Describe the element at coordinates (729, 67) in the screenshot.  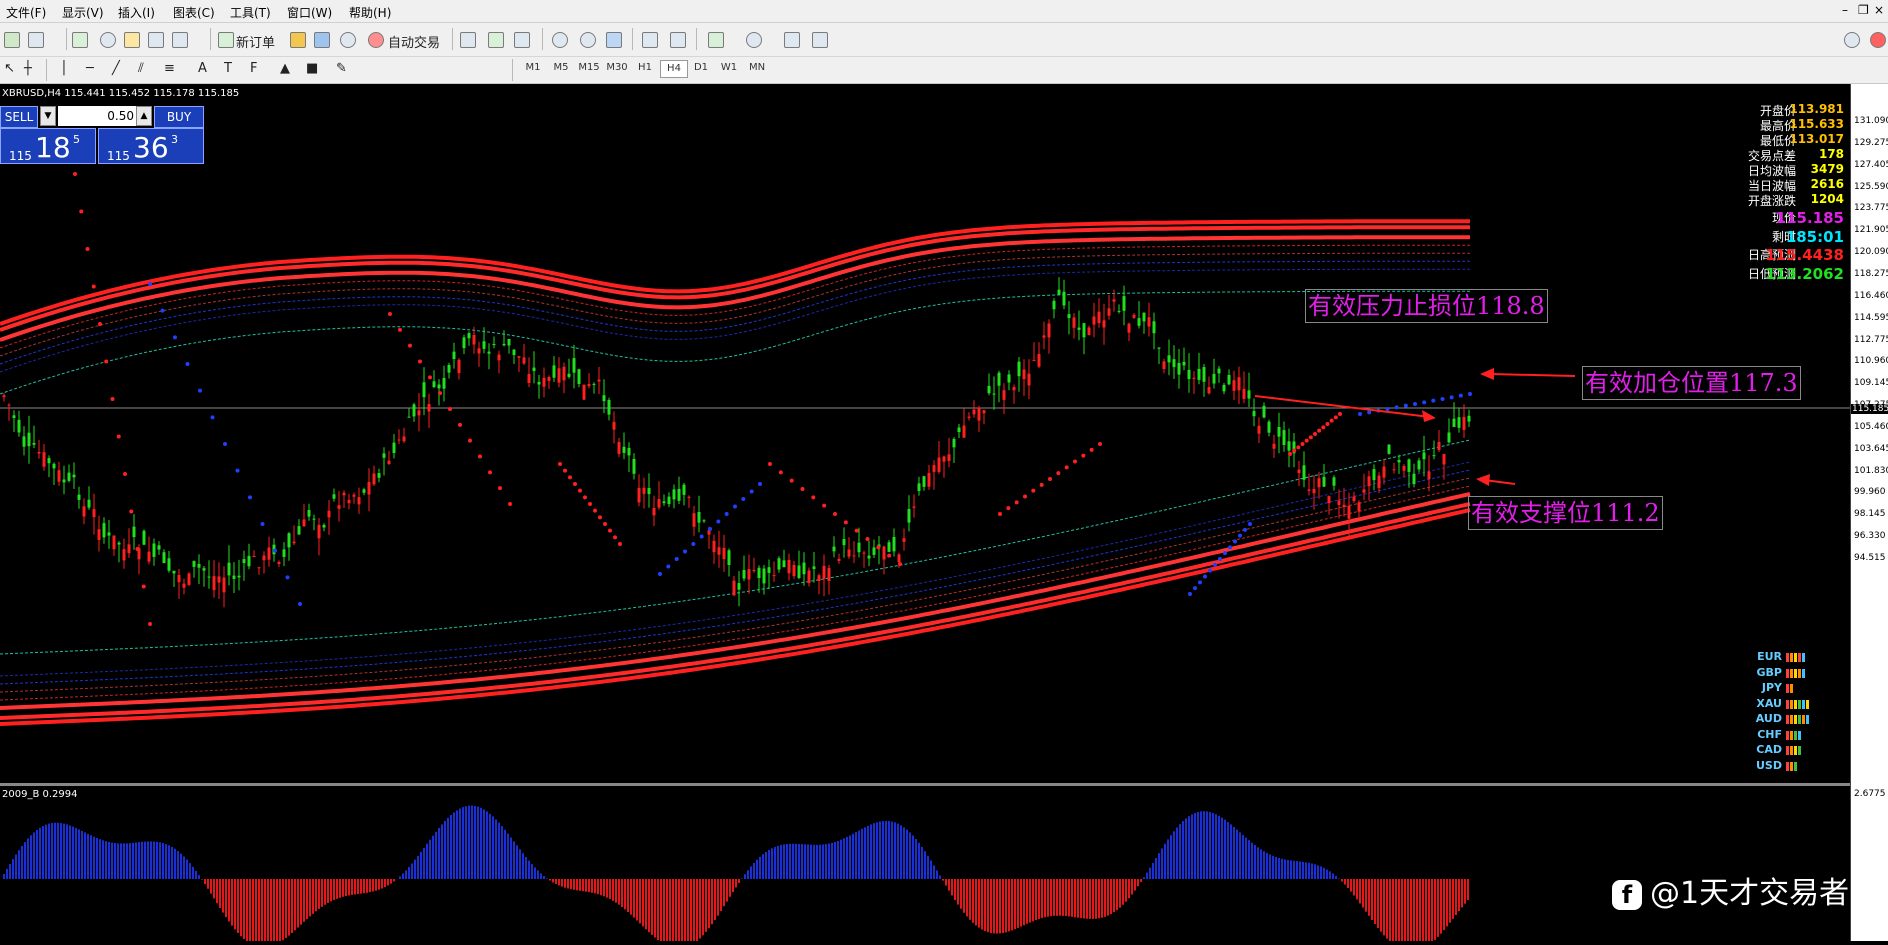
I see `timeframe-w1: W1` at that location.